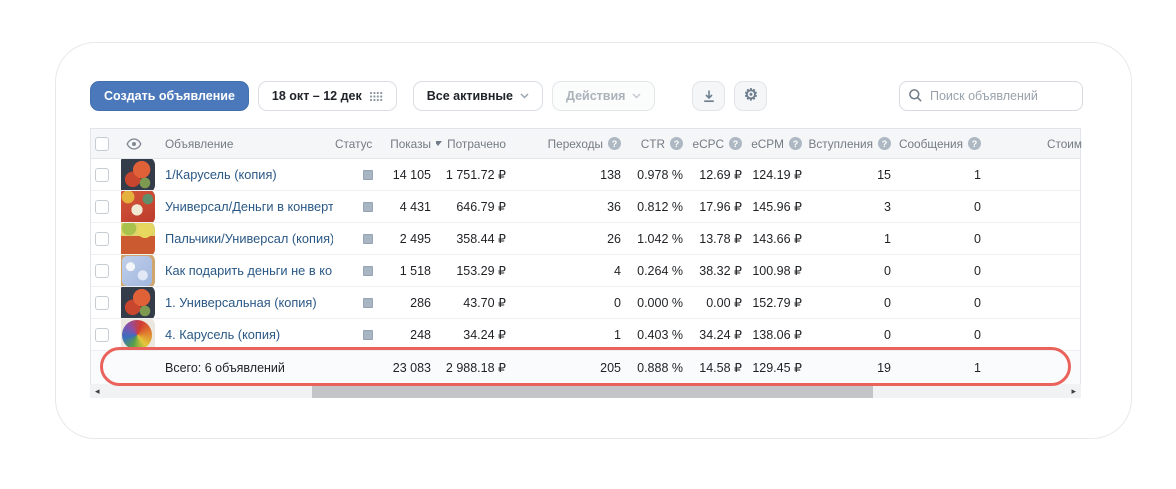 This screenshot has width=1176, height=489. Describe the element at coordinates (724, 303) in the screenshot. I see `ecpc-cell: 0.00 ₽` at that location.